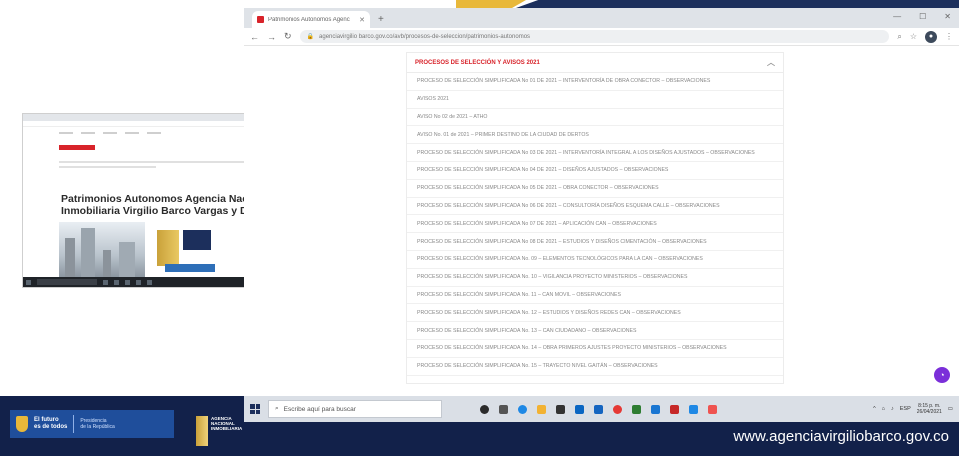  What do you see at coordinates (595, 100) in the screenshot?
I see `process-link: AVISOS 2021` at bounding box center [595, 100].